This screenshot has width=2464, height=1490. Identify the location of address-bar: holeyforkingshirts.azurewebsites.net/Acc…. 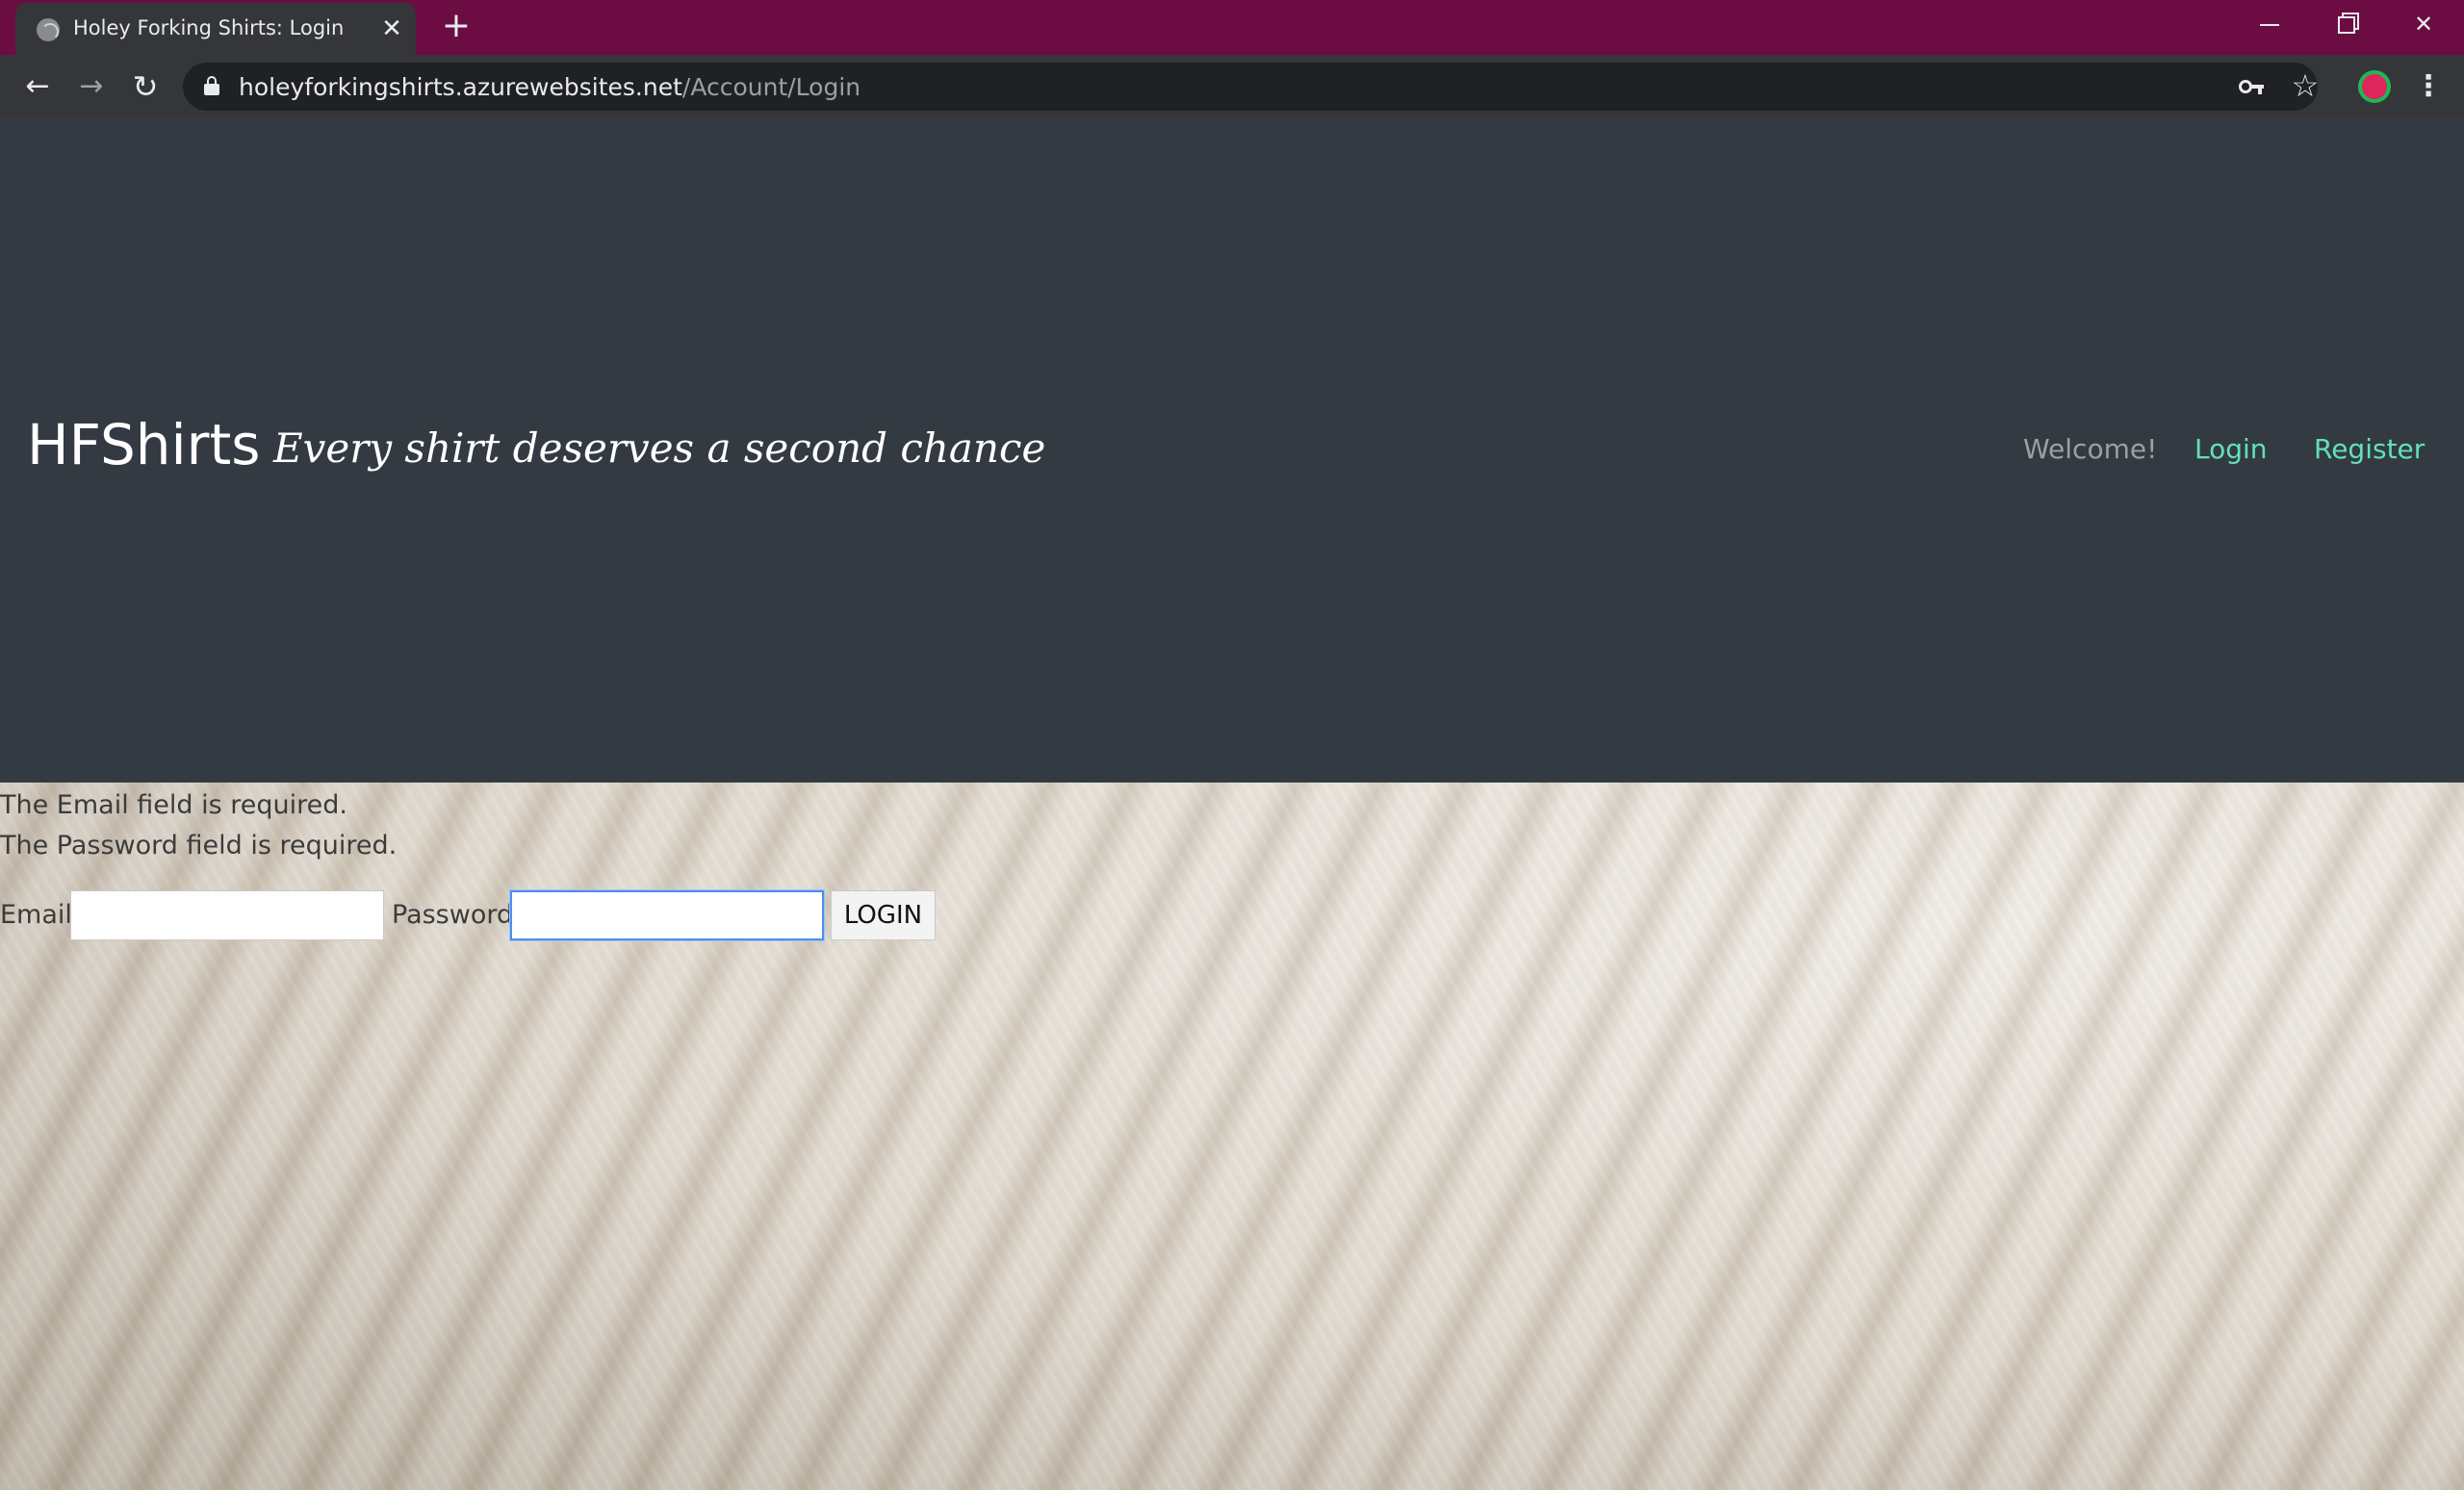
(1251, 87).